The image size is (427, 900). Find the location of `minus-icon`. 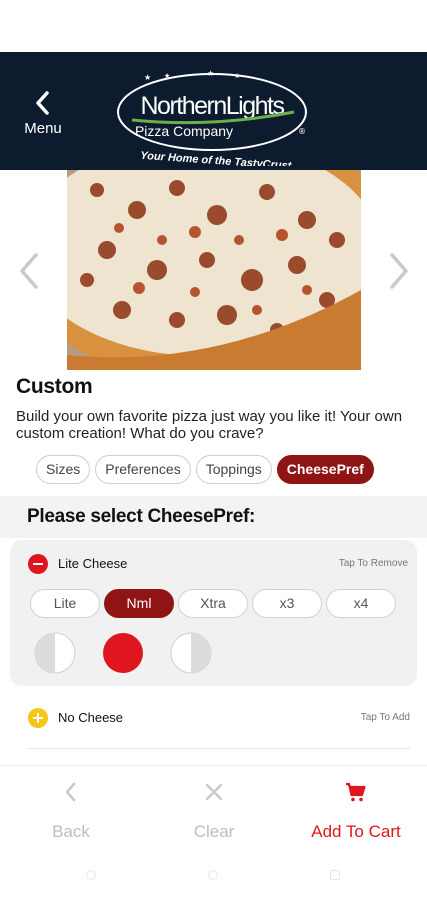

minus-icon is located at coordinates (38, 564).